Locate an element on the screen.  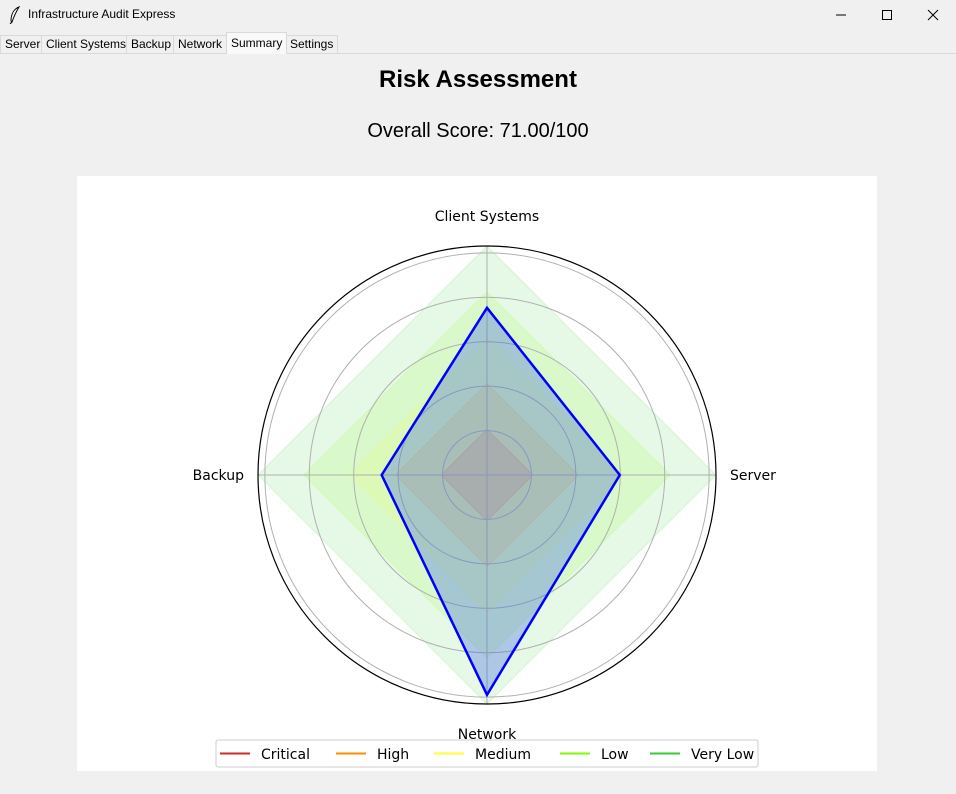
legend-label-high: High is located at coordinates (393, 755).